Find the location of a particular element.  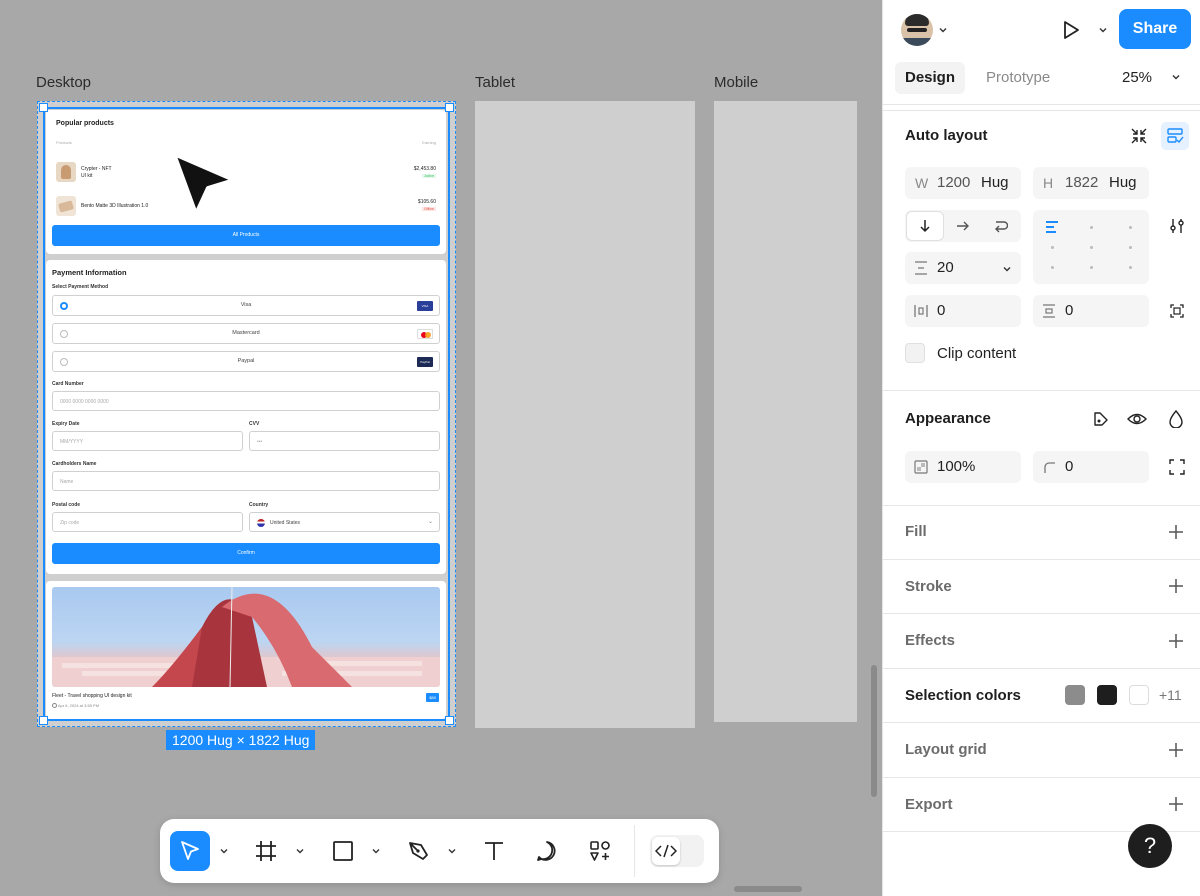

height-mode: Hug is located at coordinates (1123, 182).